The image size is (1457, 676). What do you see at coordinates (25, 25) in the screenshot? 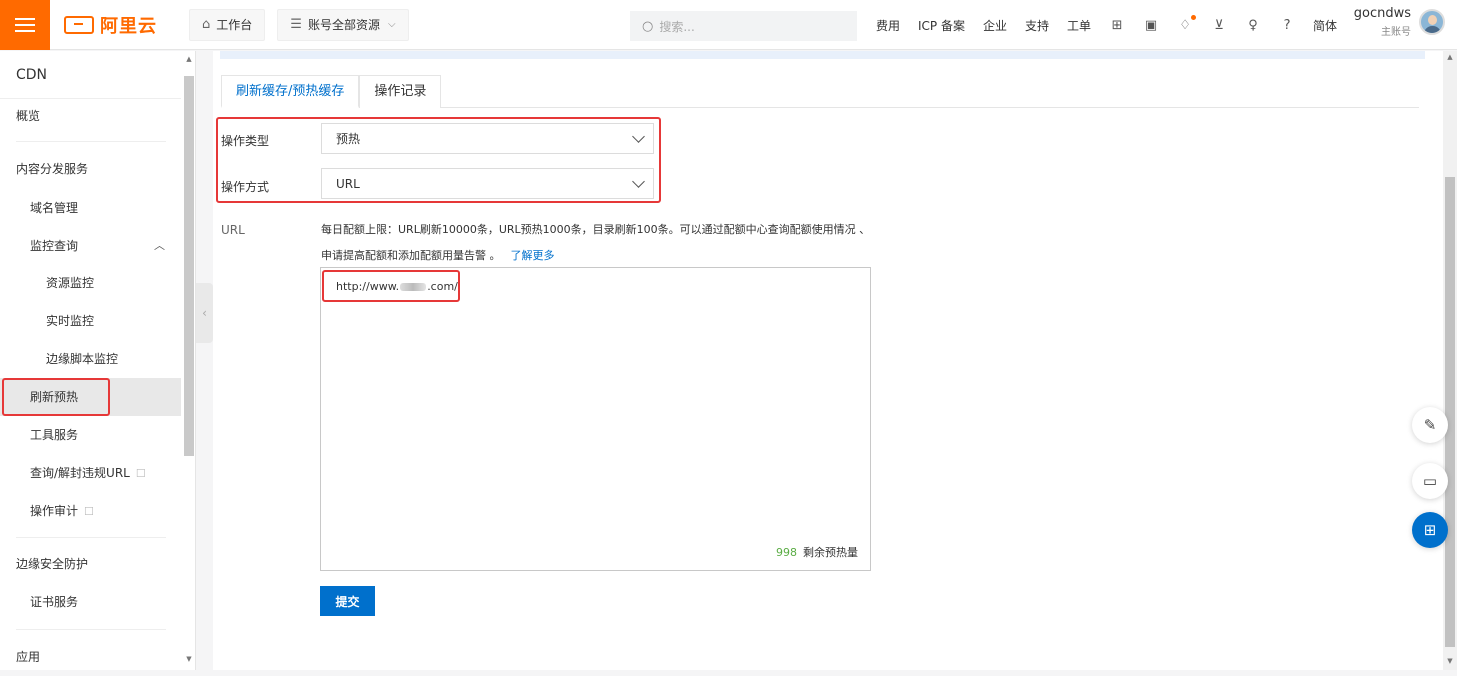
I see `hamburger-menu-button` at bounding box center [25, 25].